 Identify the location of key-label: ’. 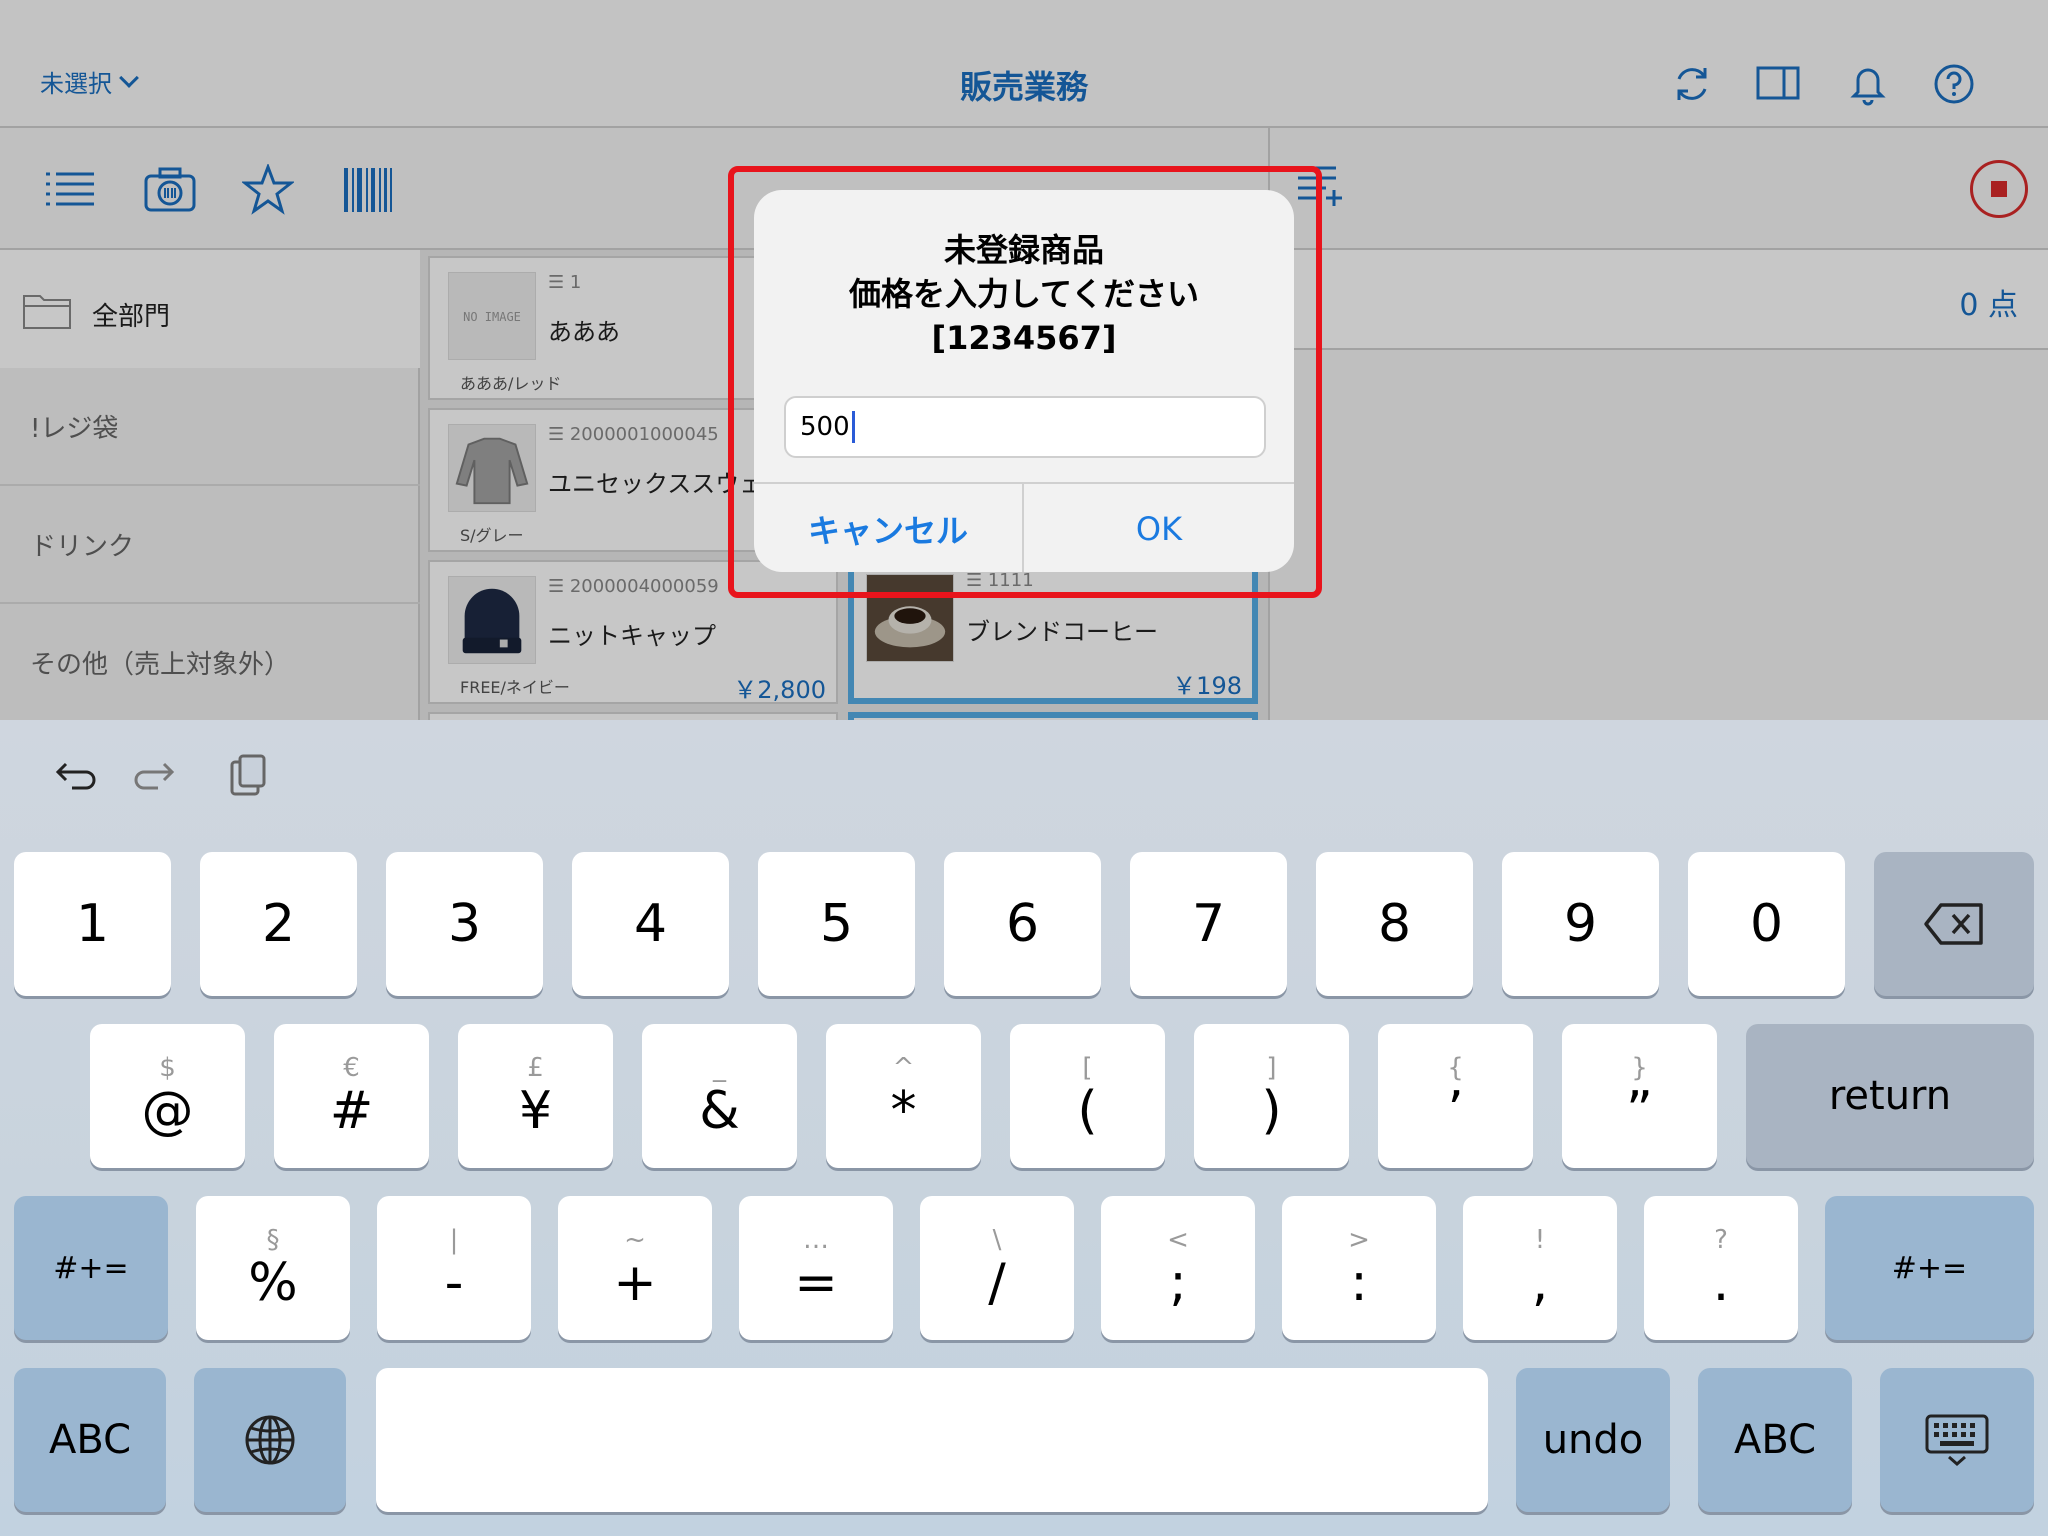
(1455, 1111).